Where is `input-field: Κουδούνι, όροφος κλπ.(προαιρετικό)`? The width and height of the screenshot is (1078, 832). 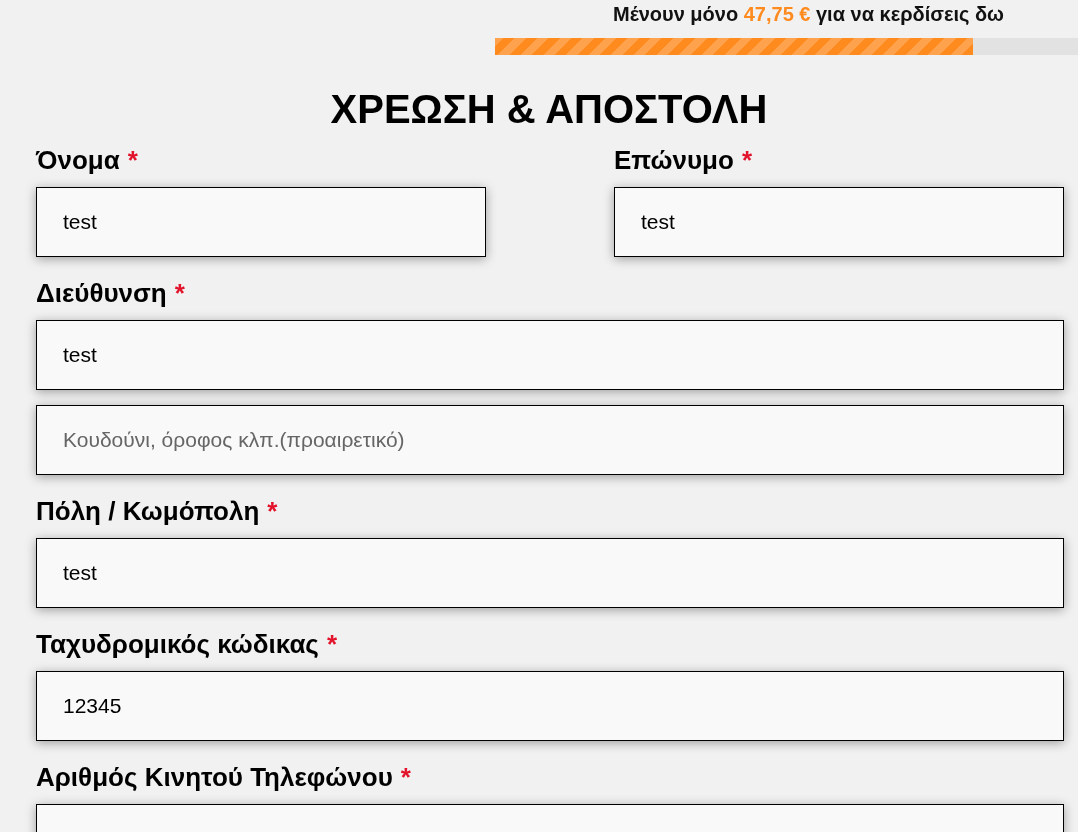
input-field: Κουδούνι, όροφος κλπ.(προαιρετικό) is located at coordinates (550, 440).